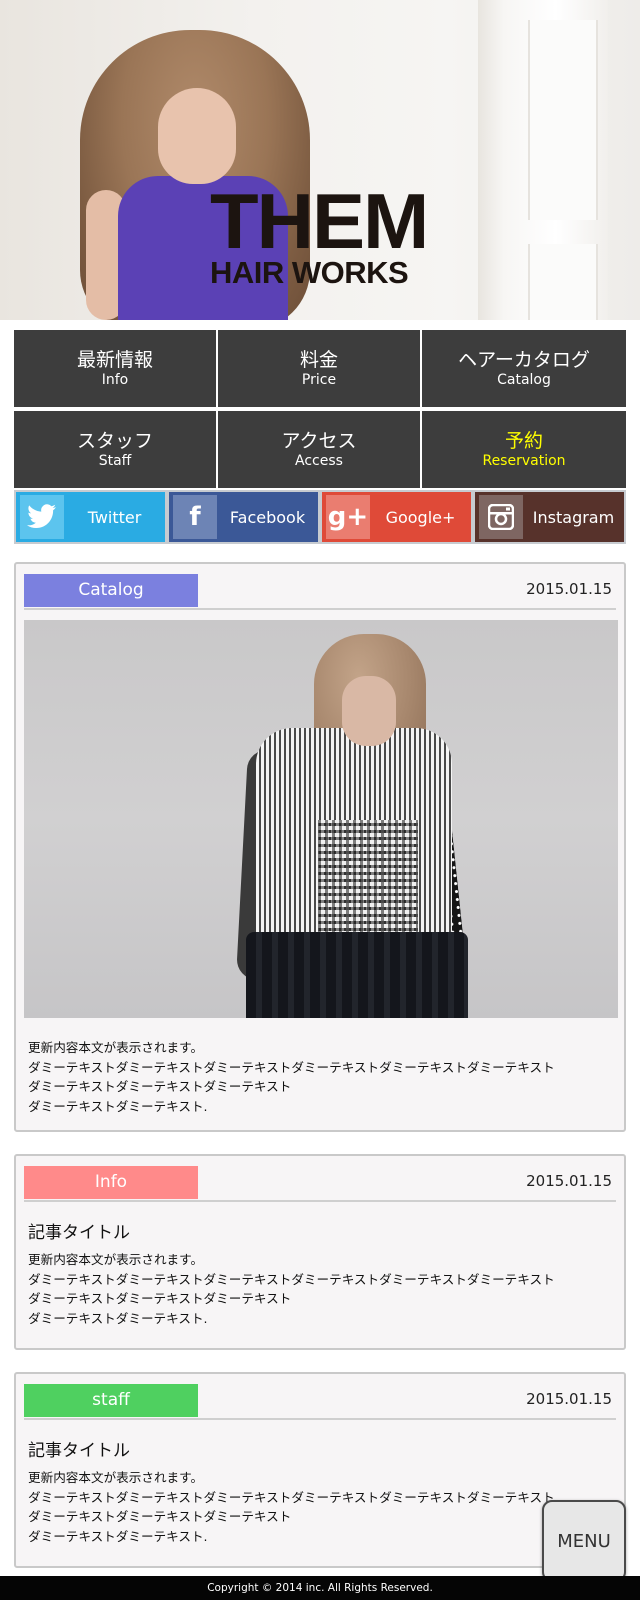 This screenshot has height=1600, width=640. I want to click on photo-shirt-check, so click(368, 879).